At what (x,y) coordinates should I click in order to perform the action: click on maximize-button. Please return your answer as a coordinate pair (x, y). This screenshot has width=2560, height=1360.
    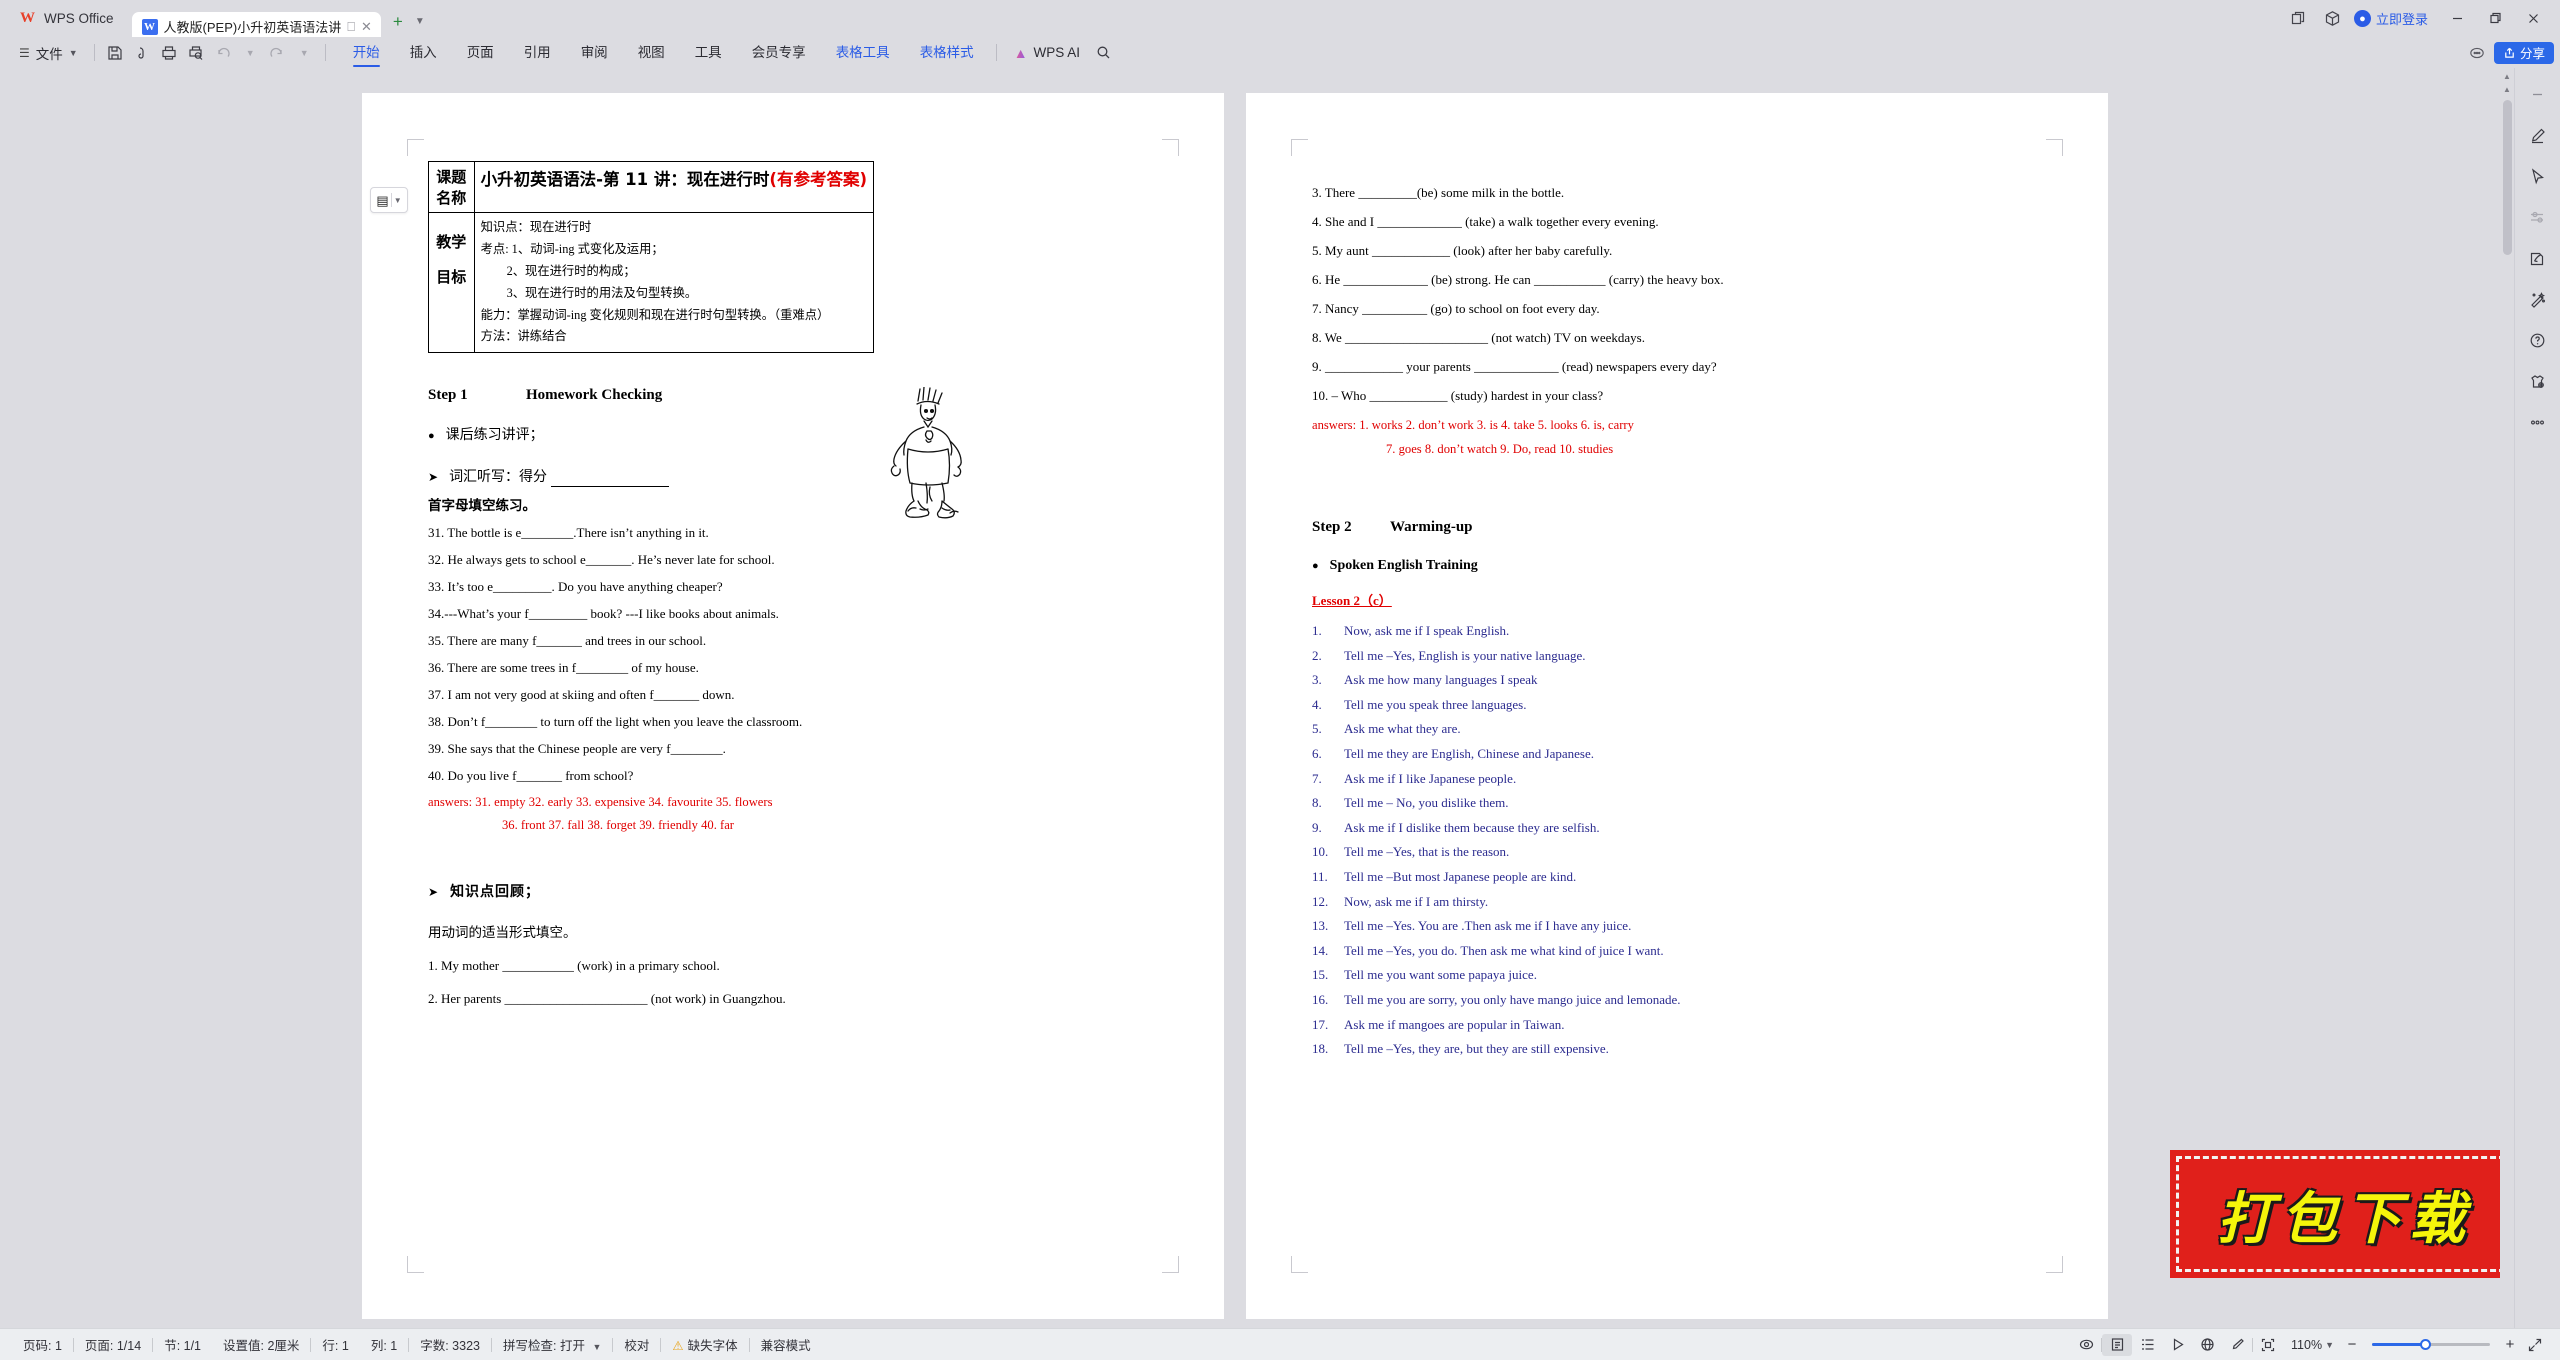
    Looking at the image, I should click on (2495, 19).